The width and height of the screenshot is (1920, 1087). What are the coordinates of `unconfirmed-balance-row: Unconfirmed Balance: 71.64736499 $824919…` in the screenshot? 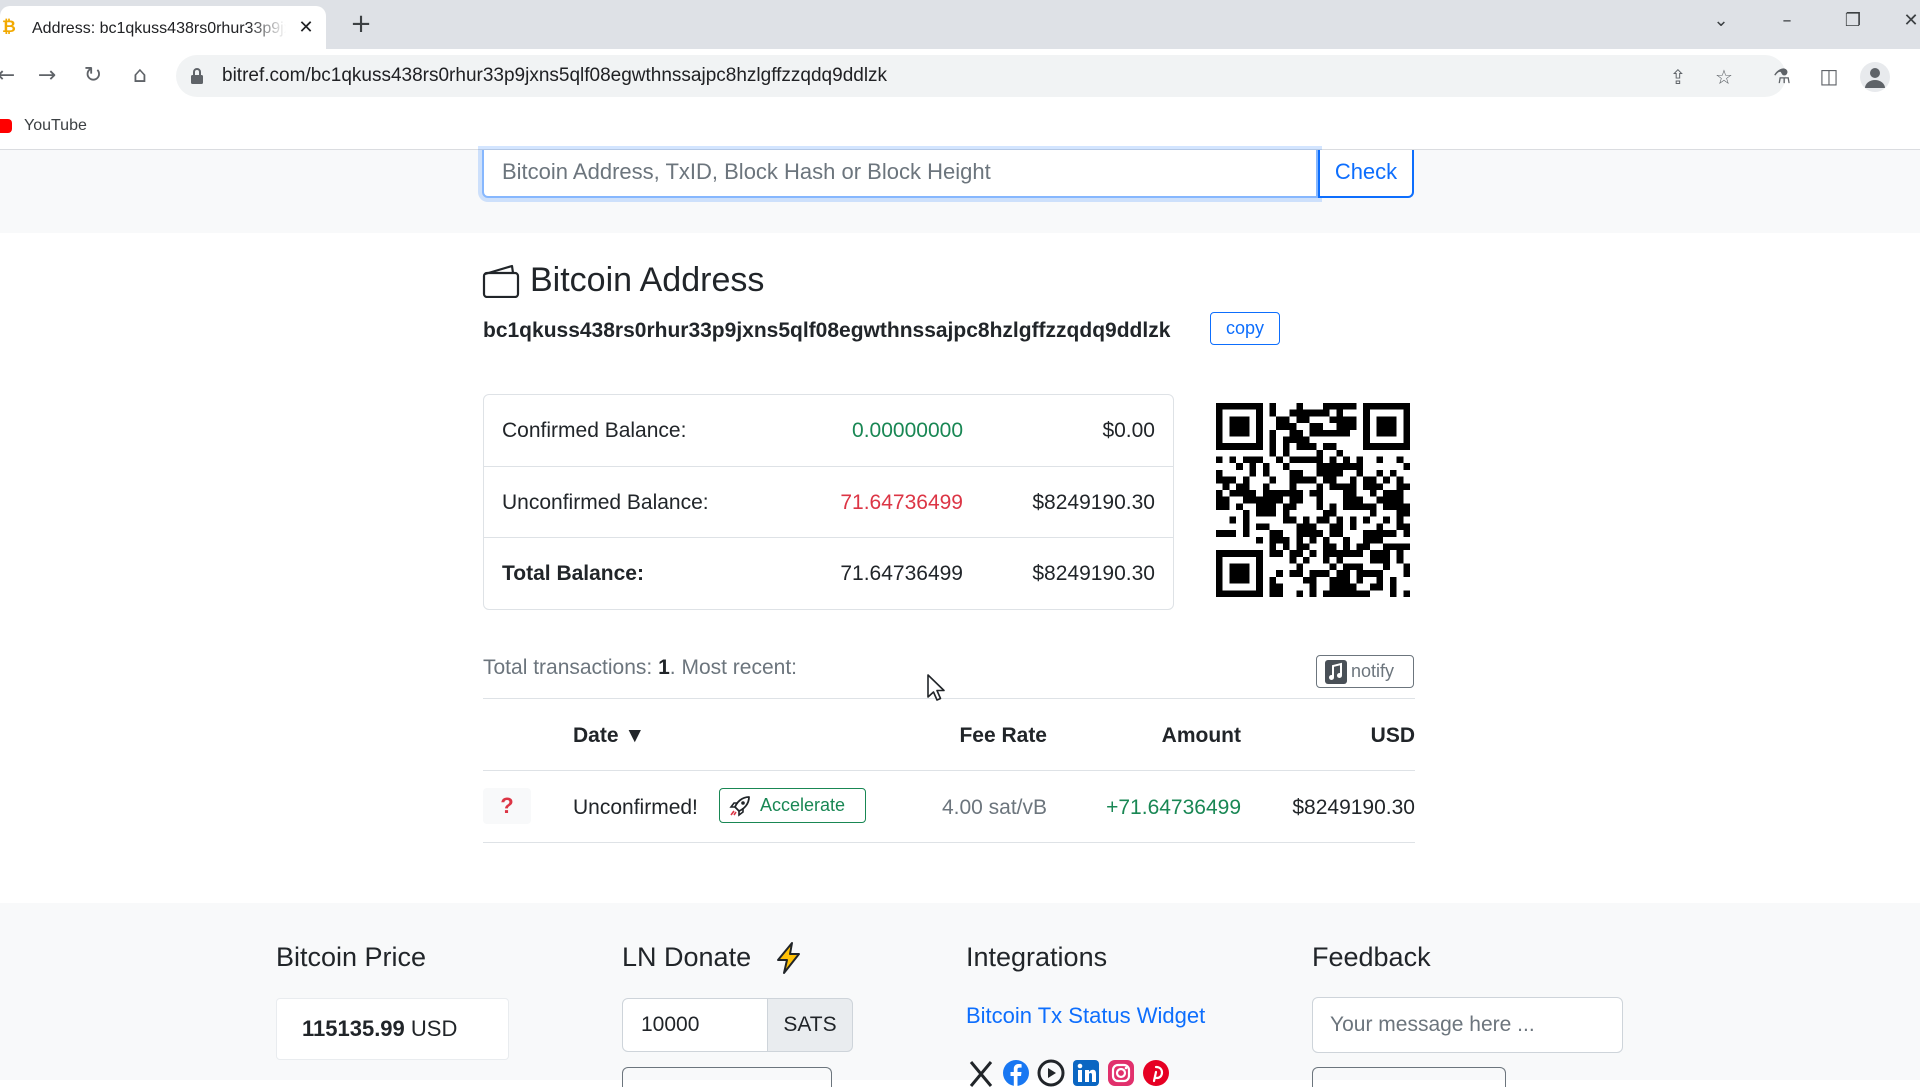 It's located at (828, 501).